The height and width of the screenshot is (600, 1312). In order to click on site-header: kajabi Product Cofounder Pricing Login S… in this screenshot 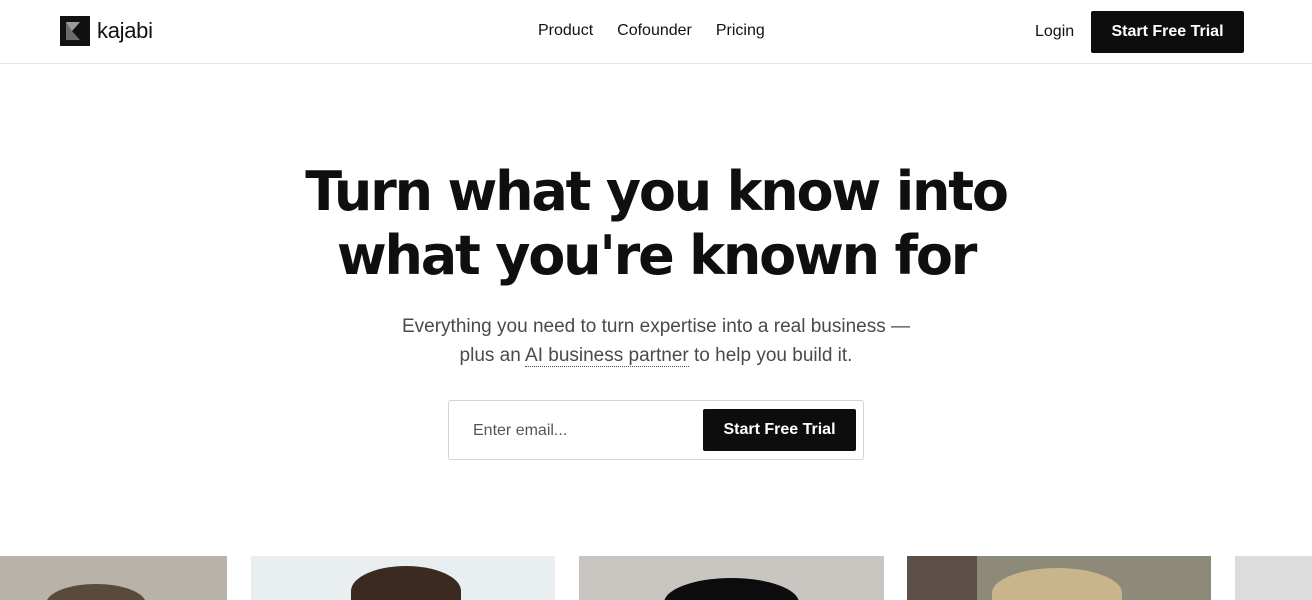, I will do `click(656, 32)`.